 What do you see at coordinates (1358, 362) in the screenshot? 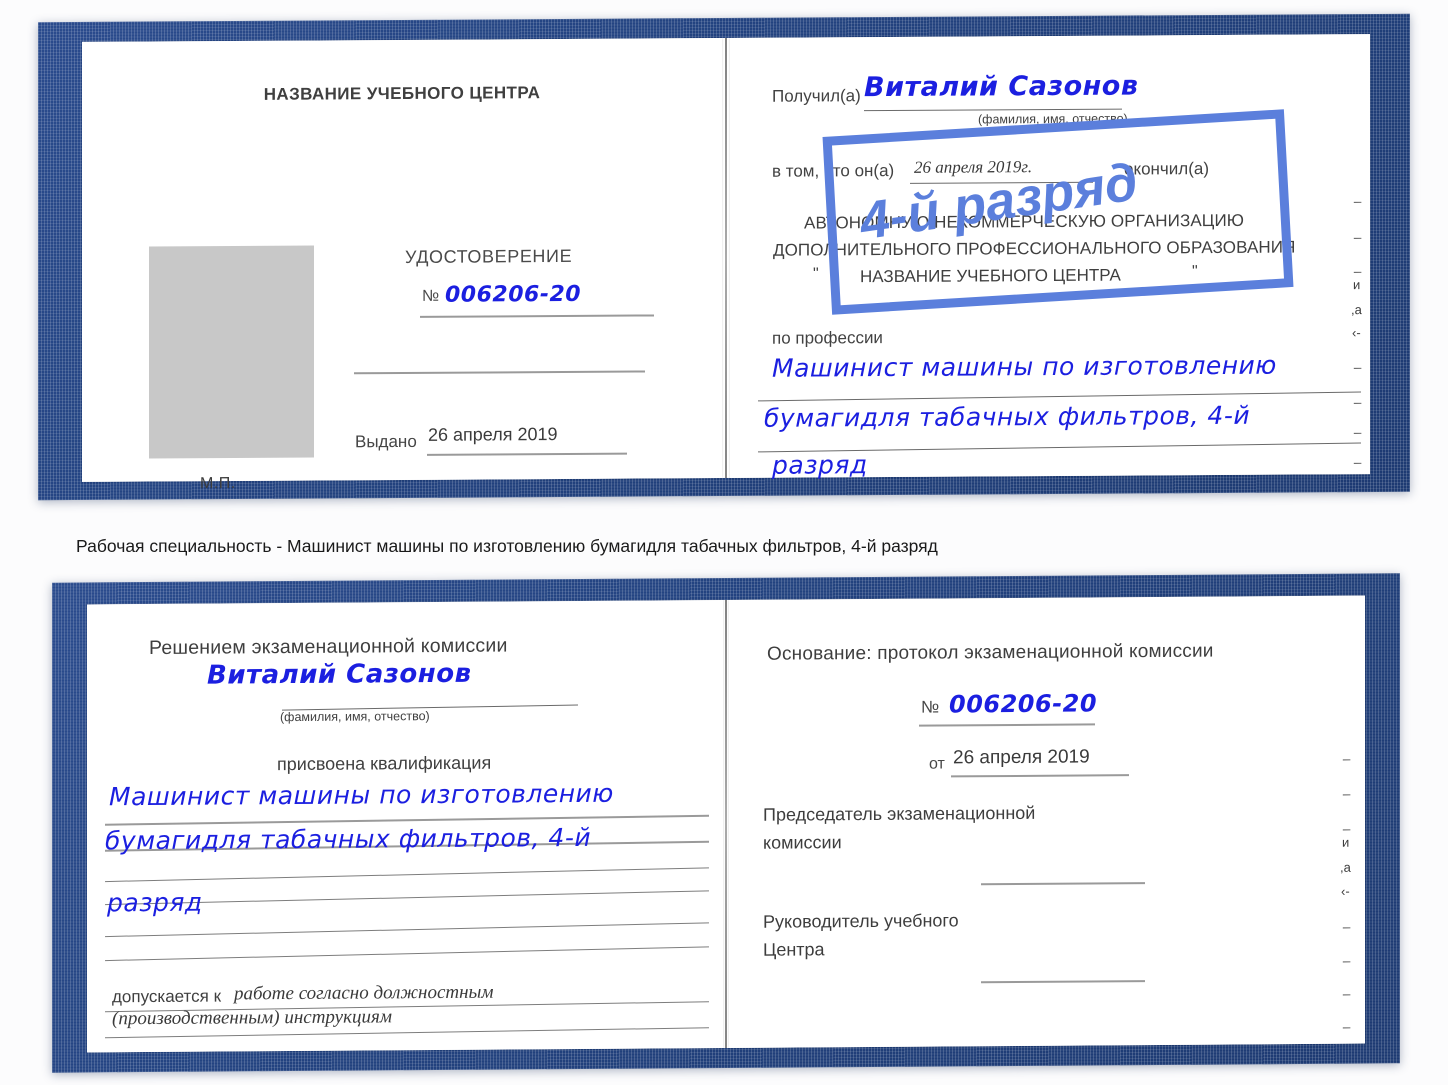
I see `edge-mark-6: _` at bounding box center [1358, 362].